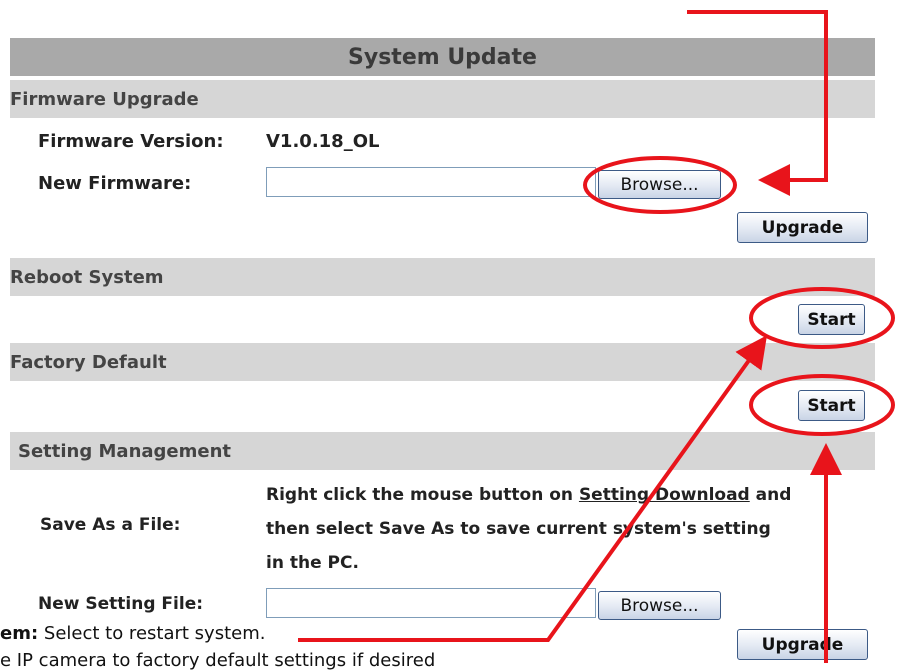  What do you see at coordinates (442, 57) in the screenshot?
I see `page-title: System Update` at bounding box center [442, 57].